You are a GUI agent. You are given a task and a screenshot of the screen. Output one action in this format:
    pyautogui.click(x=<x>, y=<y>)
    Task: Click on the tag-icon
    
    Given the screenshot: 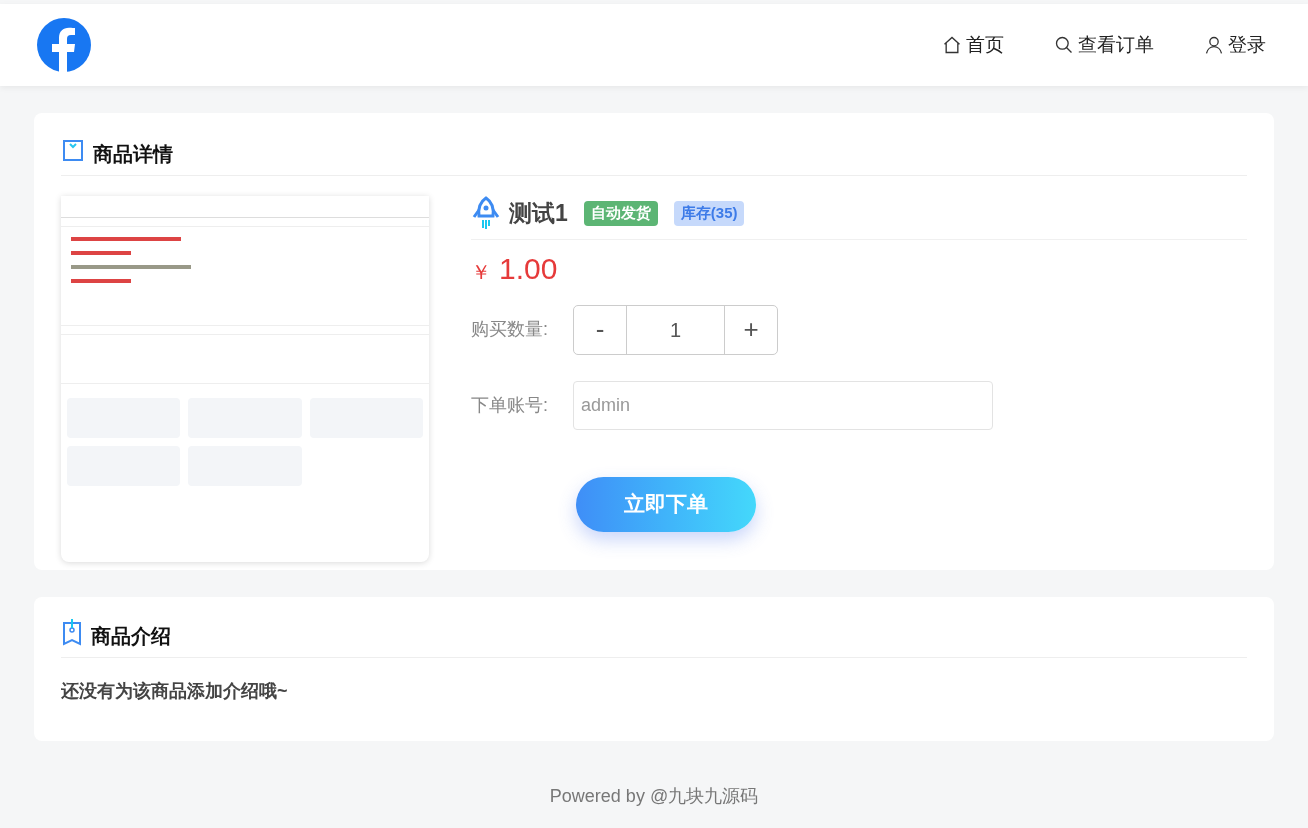 What is the action you would take?
    pyautogui.click(x=72, y=633)
    